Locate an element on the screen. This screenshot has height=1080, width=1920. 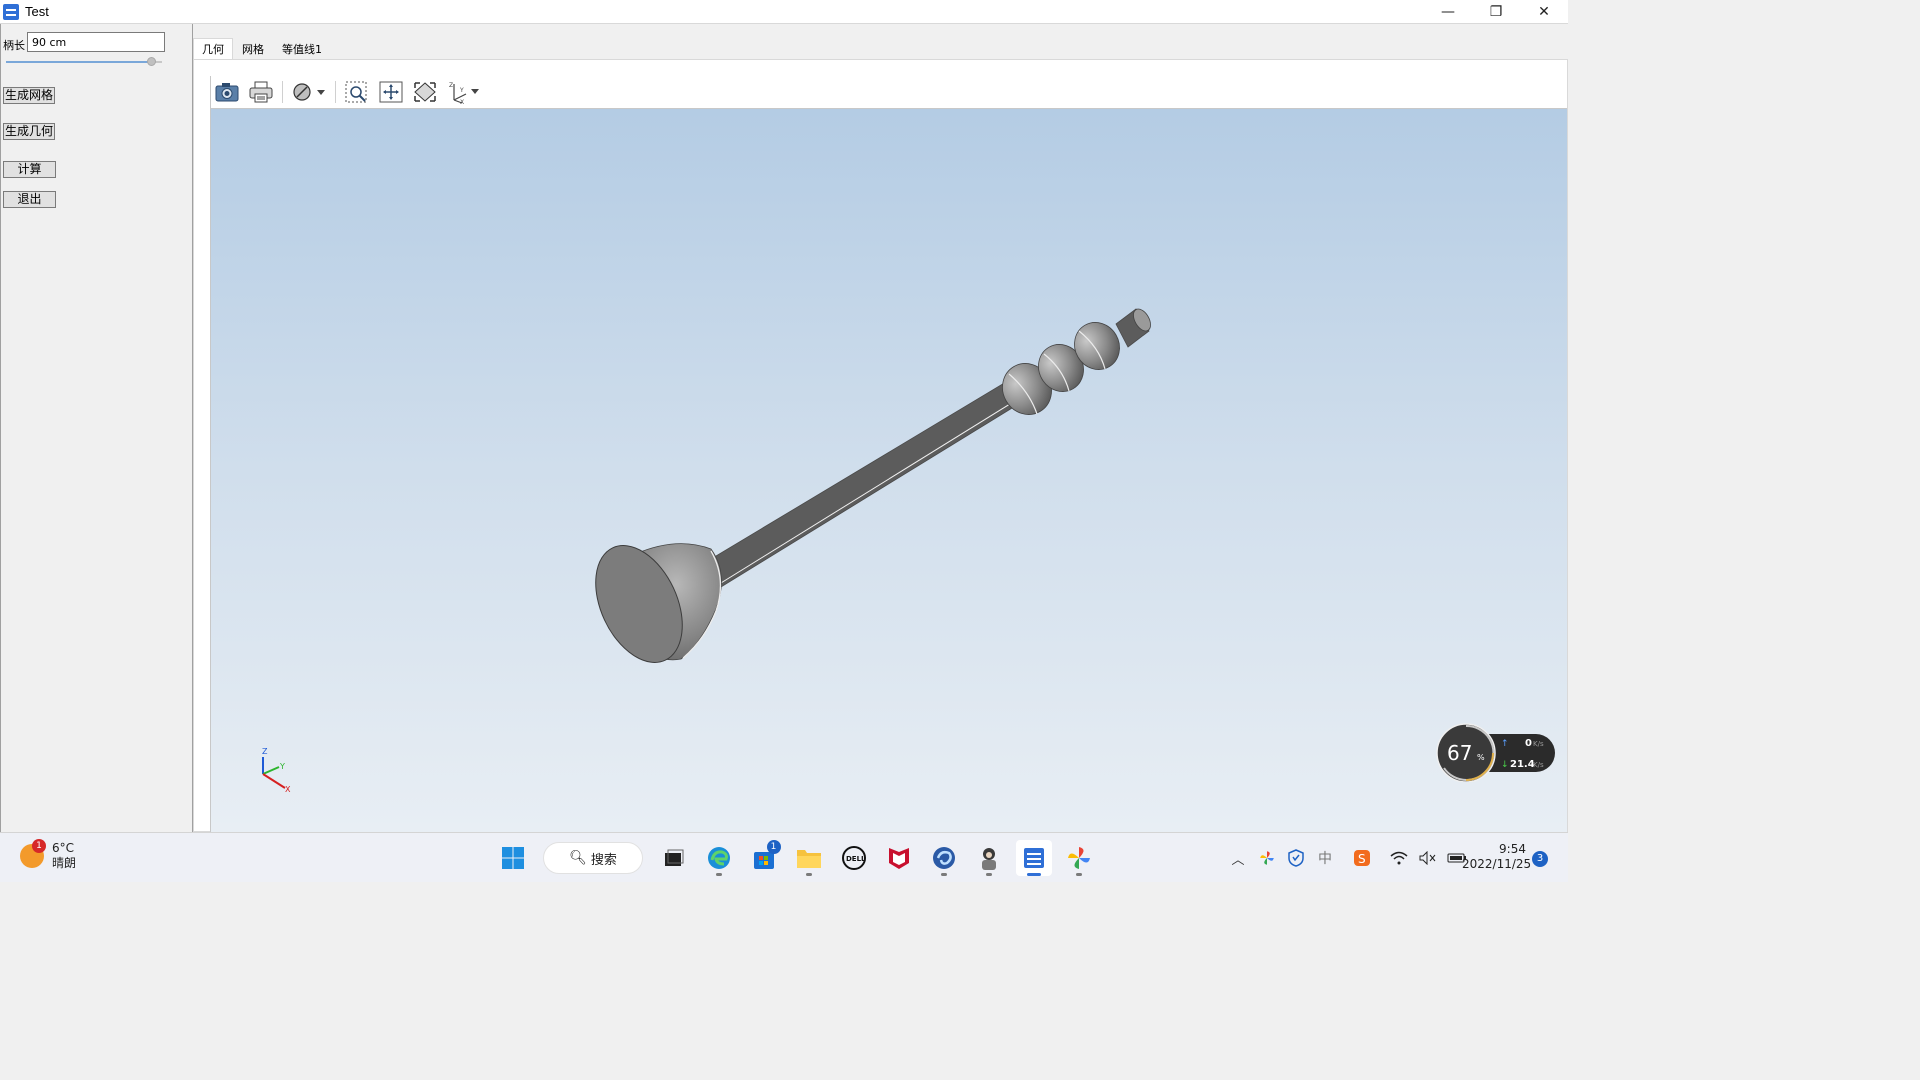
clock-time: 9:54 is located at coordinates (1512, 849).